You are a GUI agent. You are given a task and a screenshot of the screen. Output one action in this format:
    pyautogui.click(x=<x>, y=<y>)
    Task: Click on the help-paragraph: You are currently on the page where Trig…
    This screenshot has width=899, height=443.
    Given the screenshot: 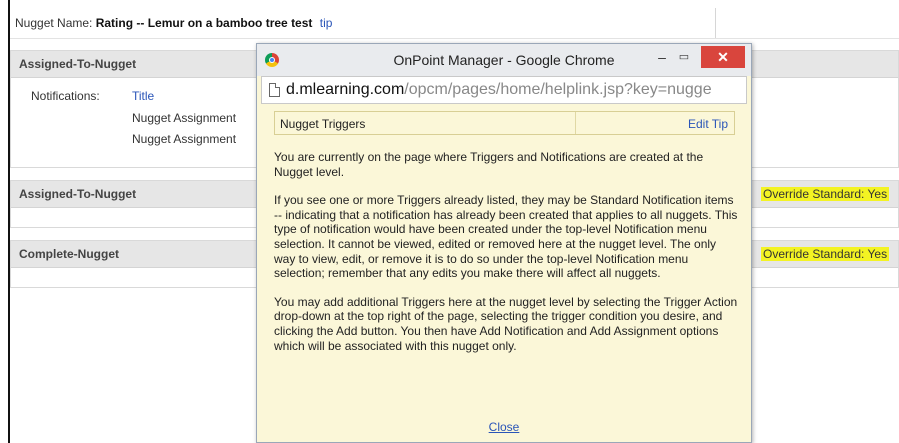 What is the action you would take?
    pyautogui.click(x=489, y=164)
    